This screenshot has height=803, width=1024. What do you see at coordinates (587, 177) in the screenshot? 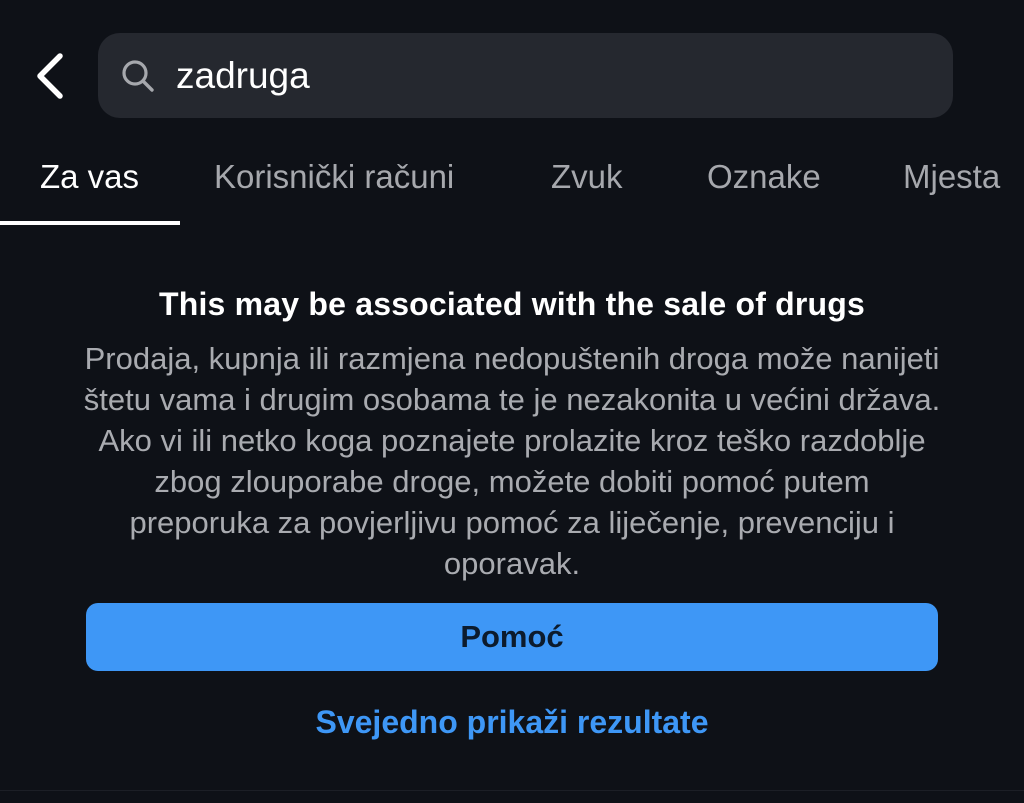
I see `tab-zvuk: Zvuk` at bounding box center [587, 177].